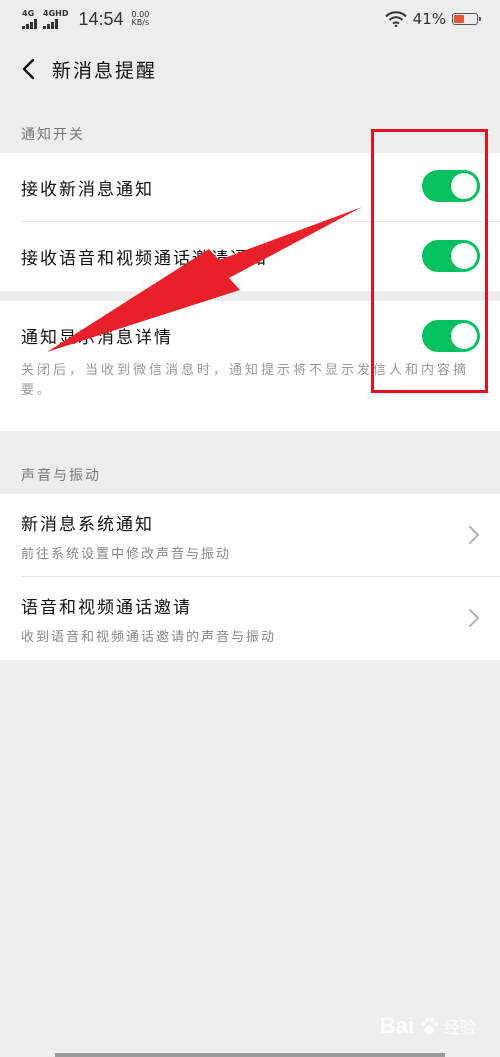  What do you see at coordinates (250, 19) in the screenshot?
I see `status-bar: 4G 4GHD 14:54 0.00 KB/s 41%` at bounding box center [250, 19].